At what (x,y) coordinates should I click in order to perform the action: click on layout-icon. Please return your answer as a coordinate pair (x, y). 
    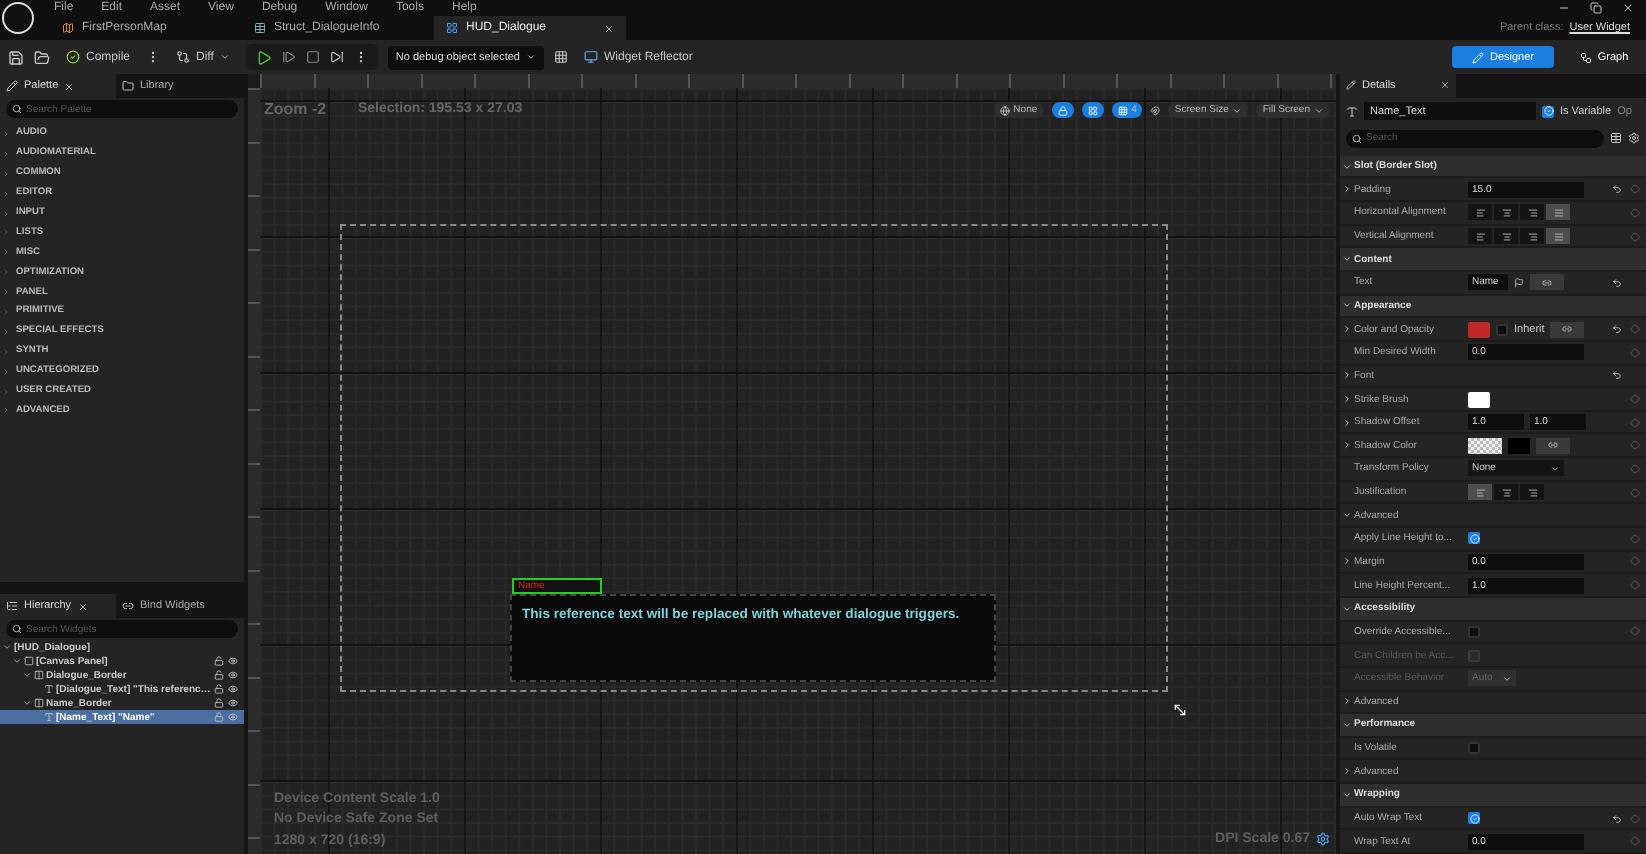
    Looking at the image, I should click on (1092, 110).